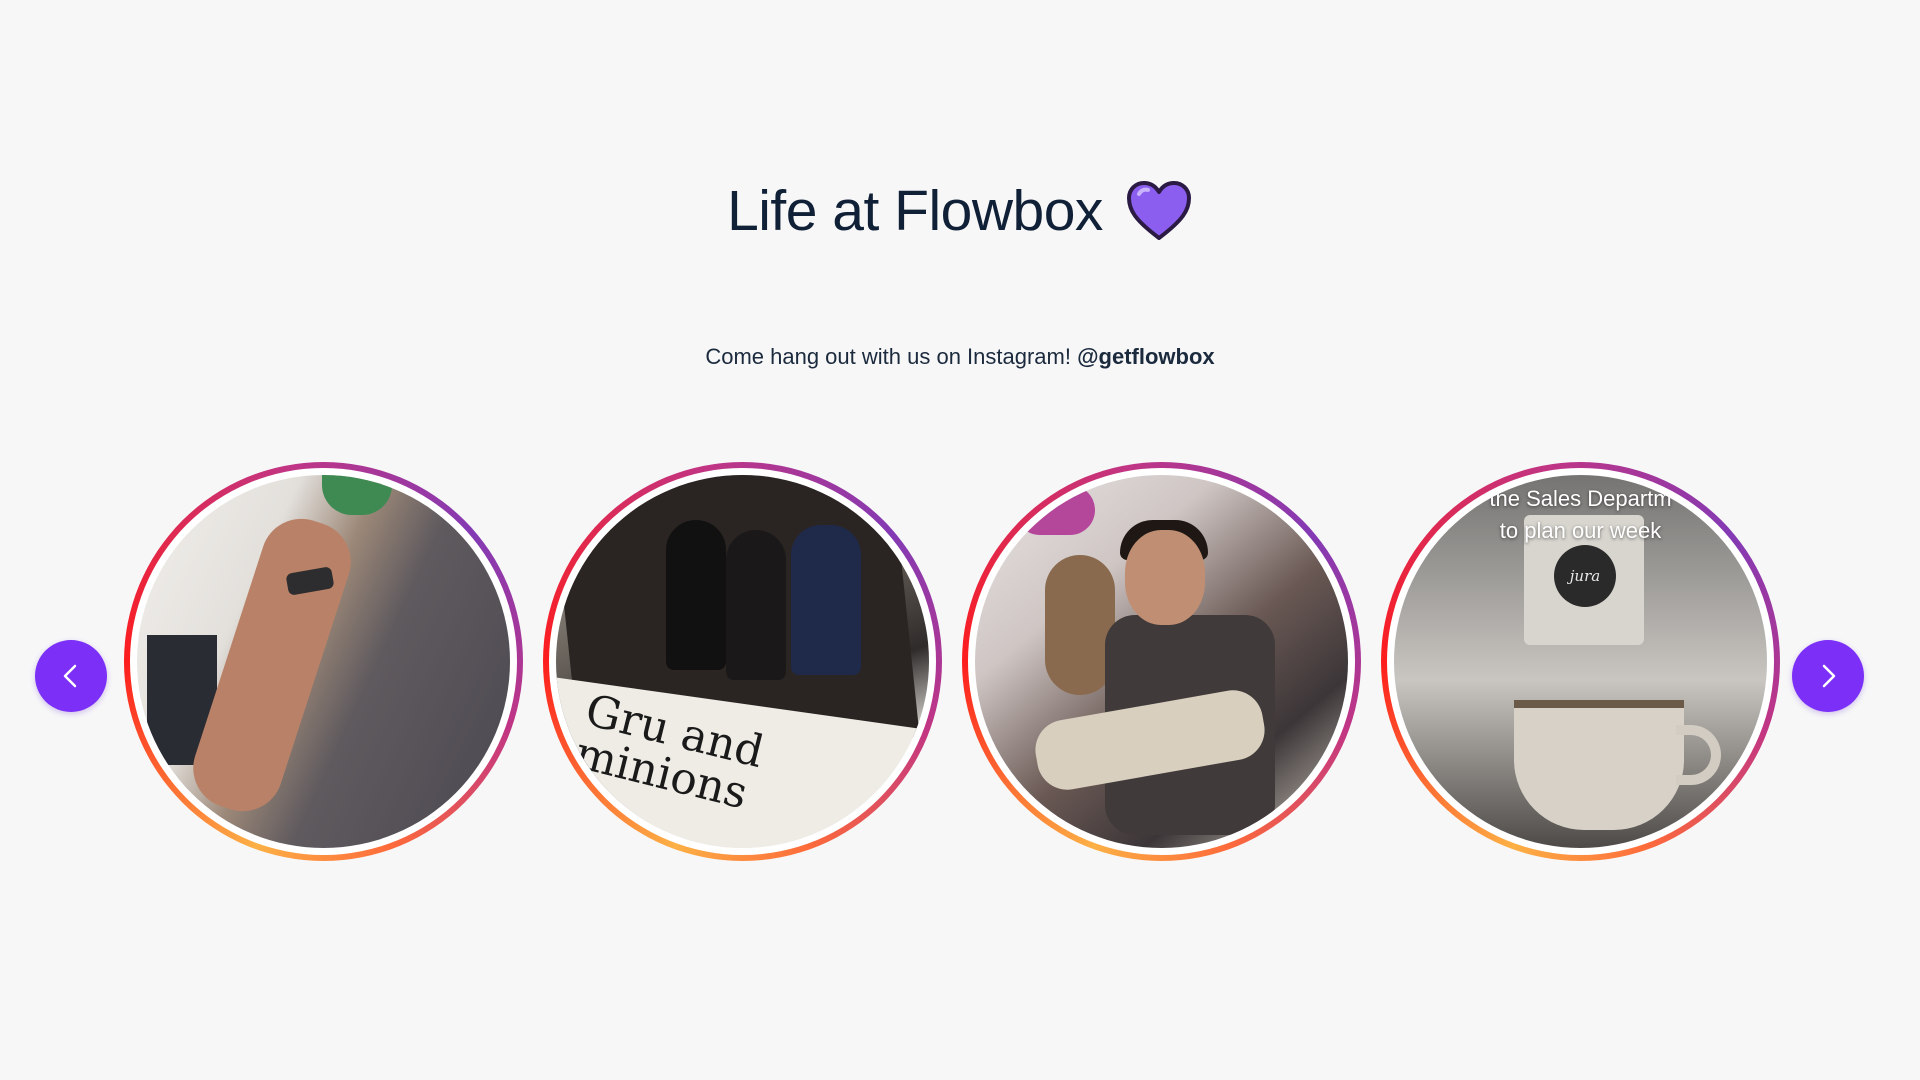  Describe the element at coordinates (1585, 576) in the screenshot. I see `machine-logo: jura` at that location.